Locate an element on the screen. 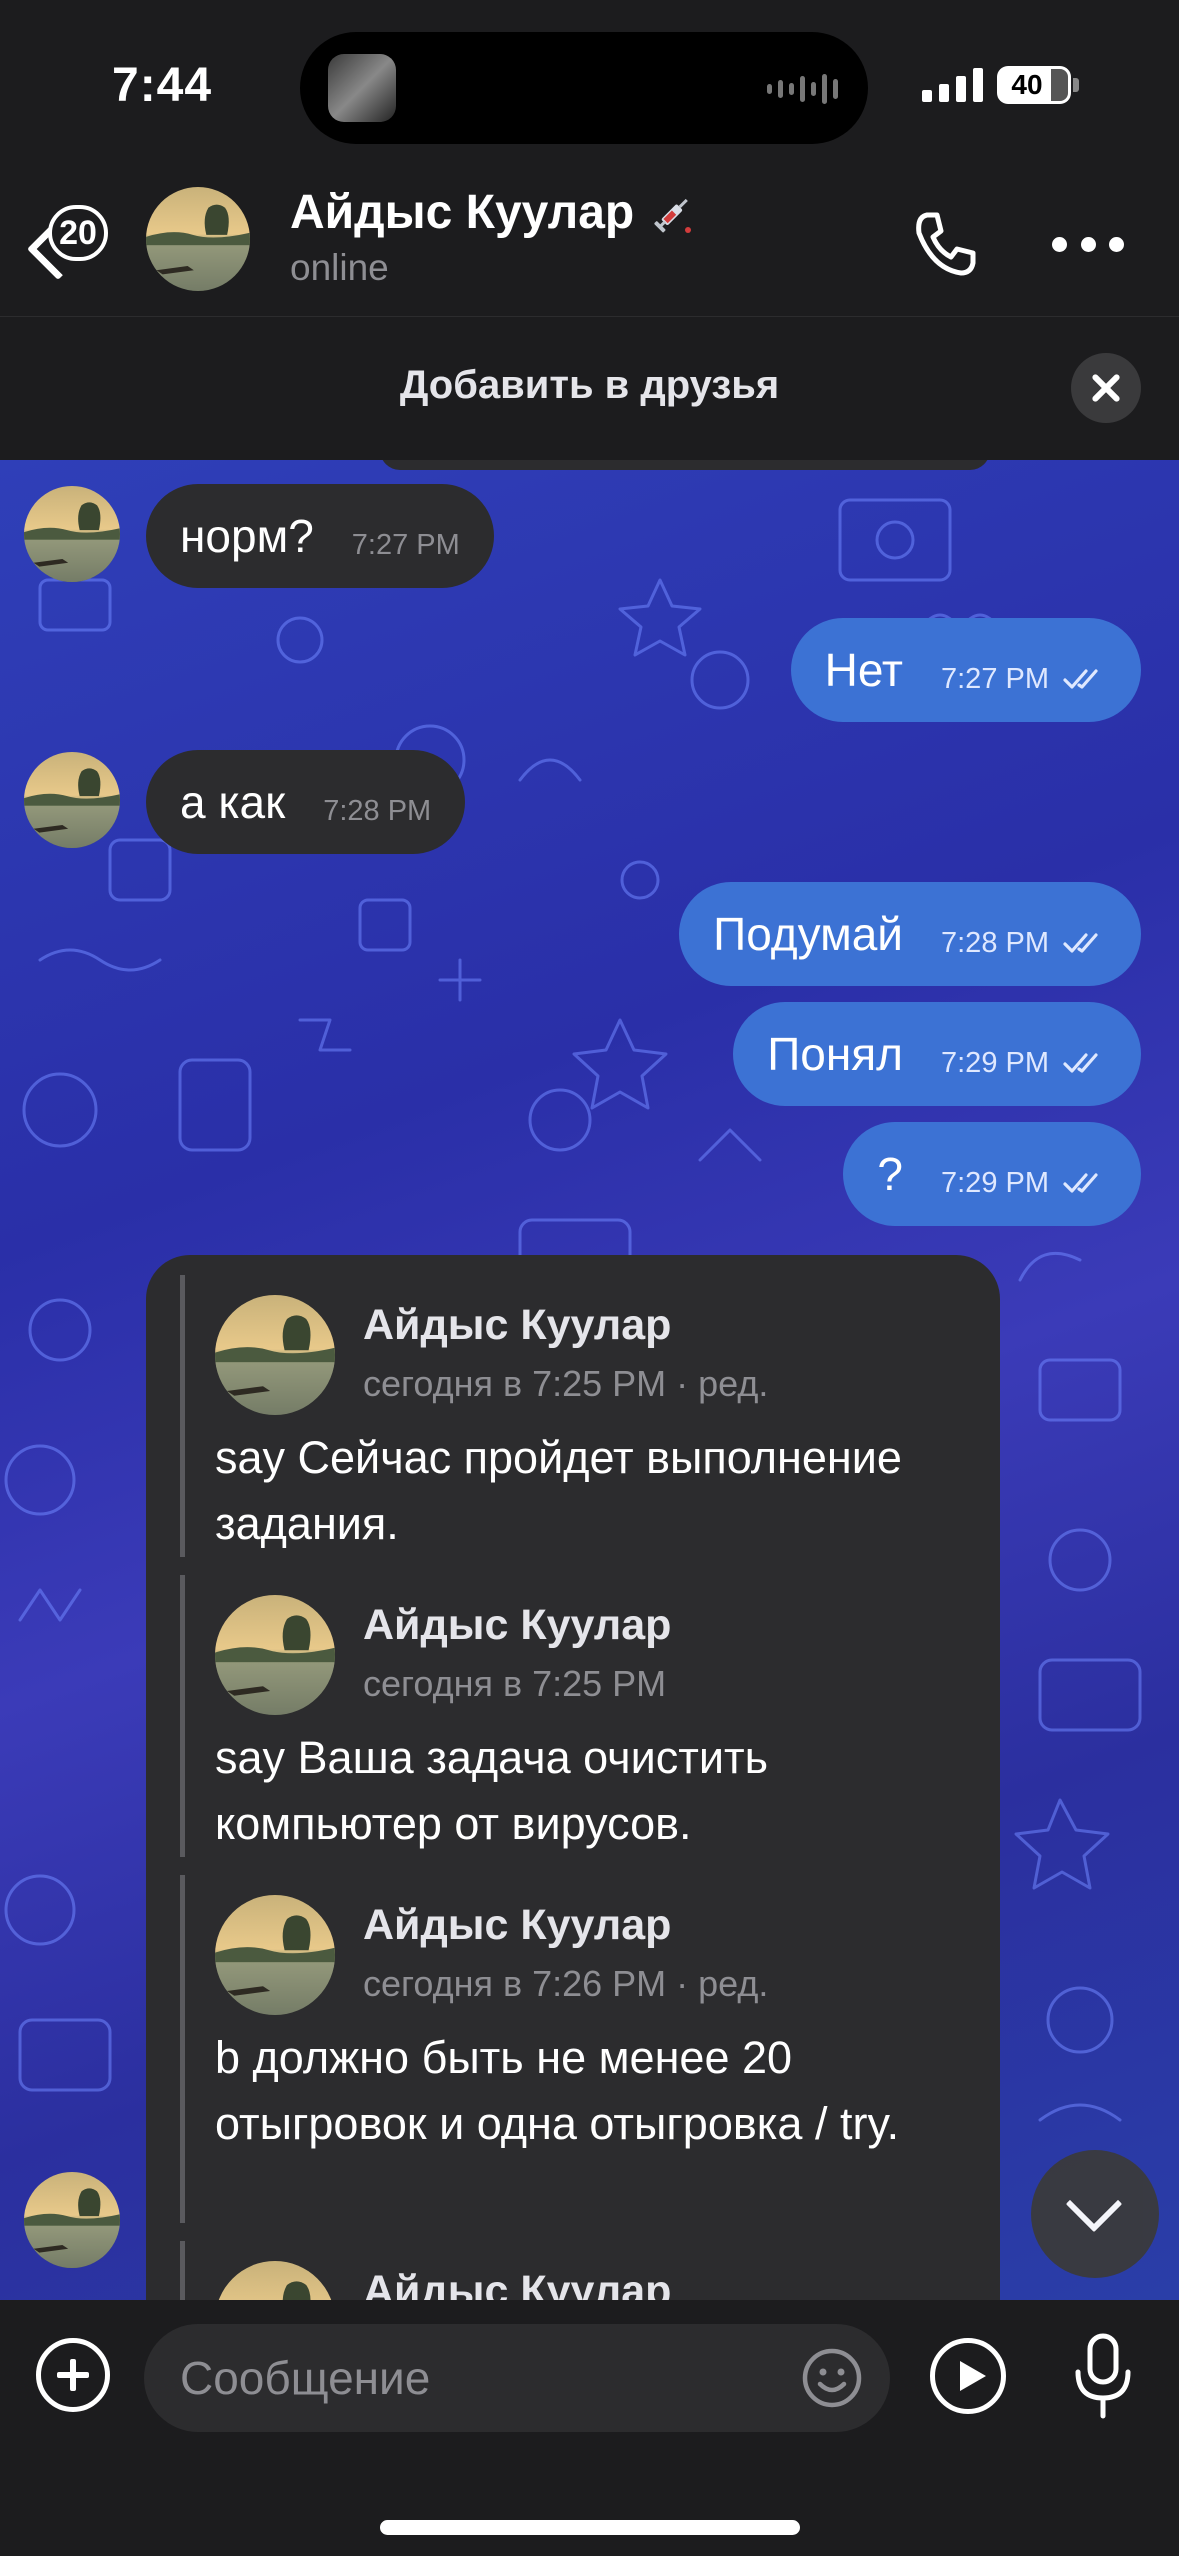 The height and width of the screenshot is (2556, 1179). battery-icon: 40 is located at coordinates (1034, 85).